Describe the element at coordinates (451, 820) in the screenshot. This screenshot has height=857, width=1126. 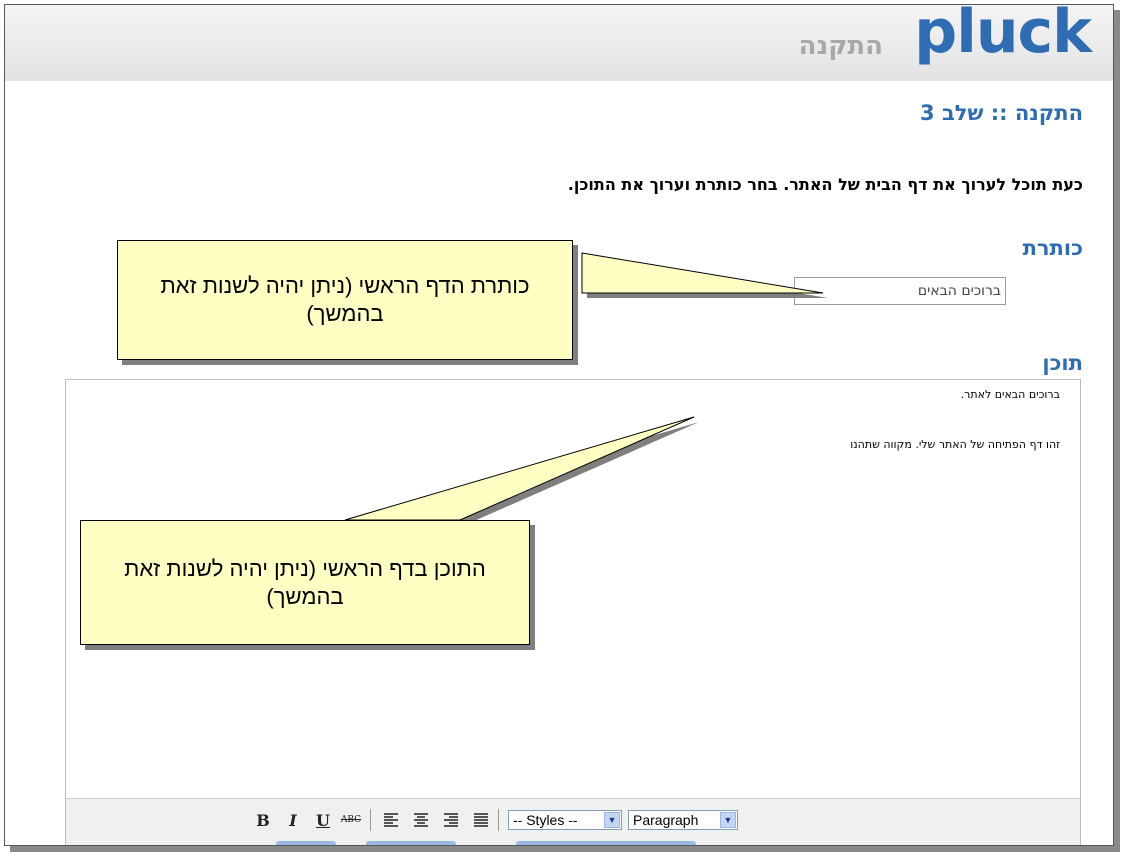
I see `align-right-icon` at that location.